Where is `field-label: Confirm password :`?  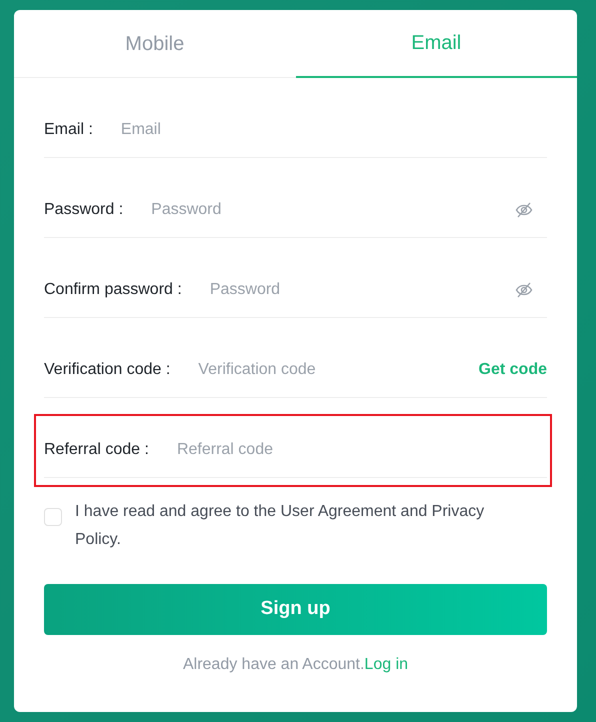
field-label: Confirm password : is located at coordinates (113, 290).